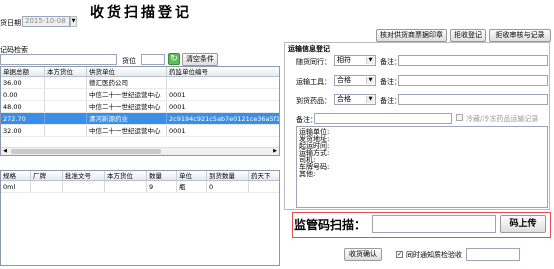 Image resolution: width=554 pixels, height=269 pixels. Describe the element at coordinates (192, 186) in the screenshot. I see `cell-unit: 瓶` at that location.